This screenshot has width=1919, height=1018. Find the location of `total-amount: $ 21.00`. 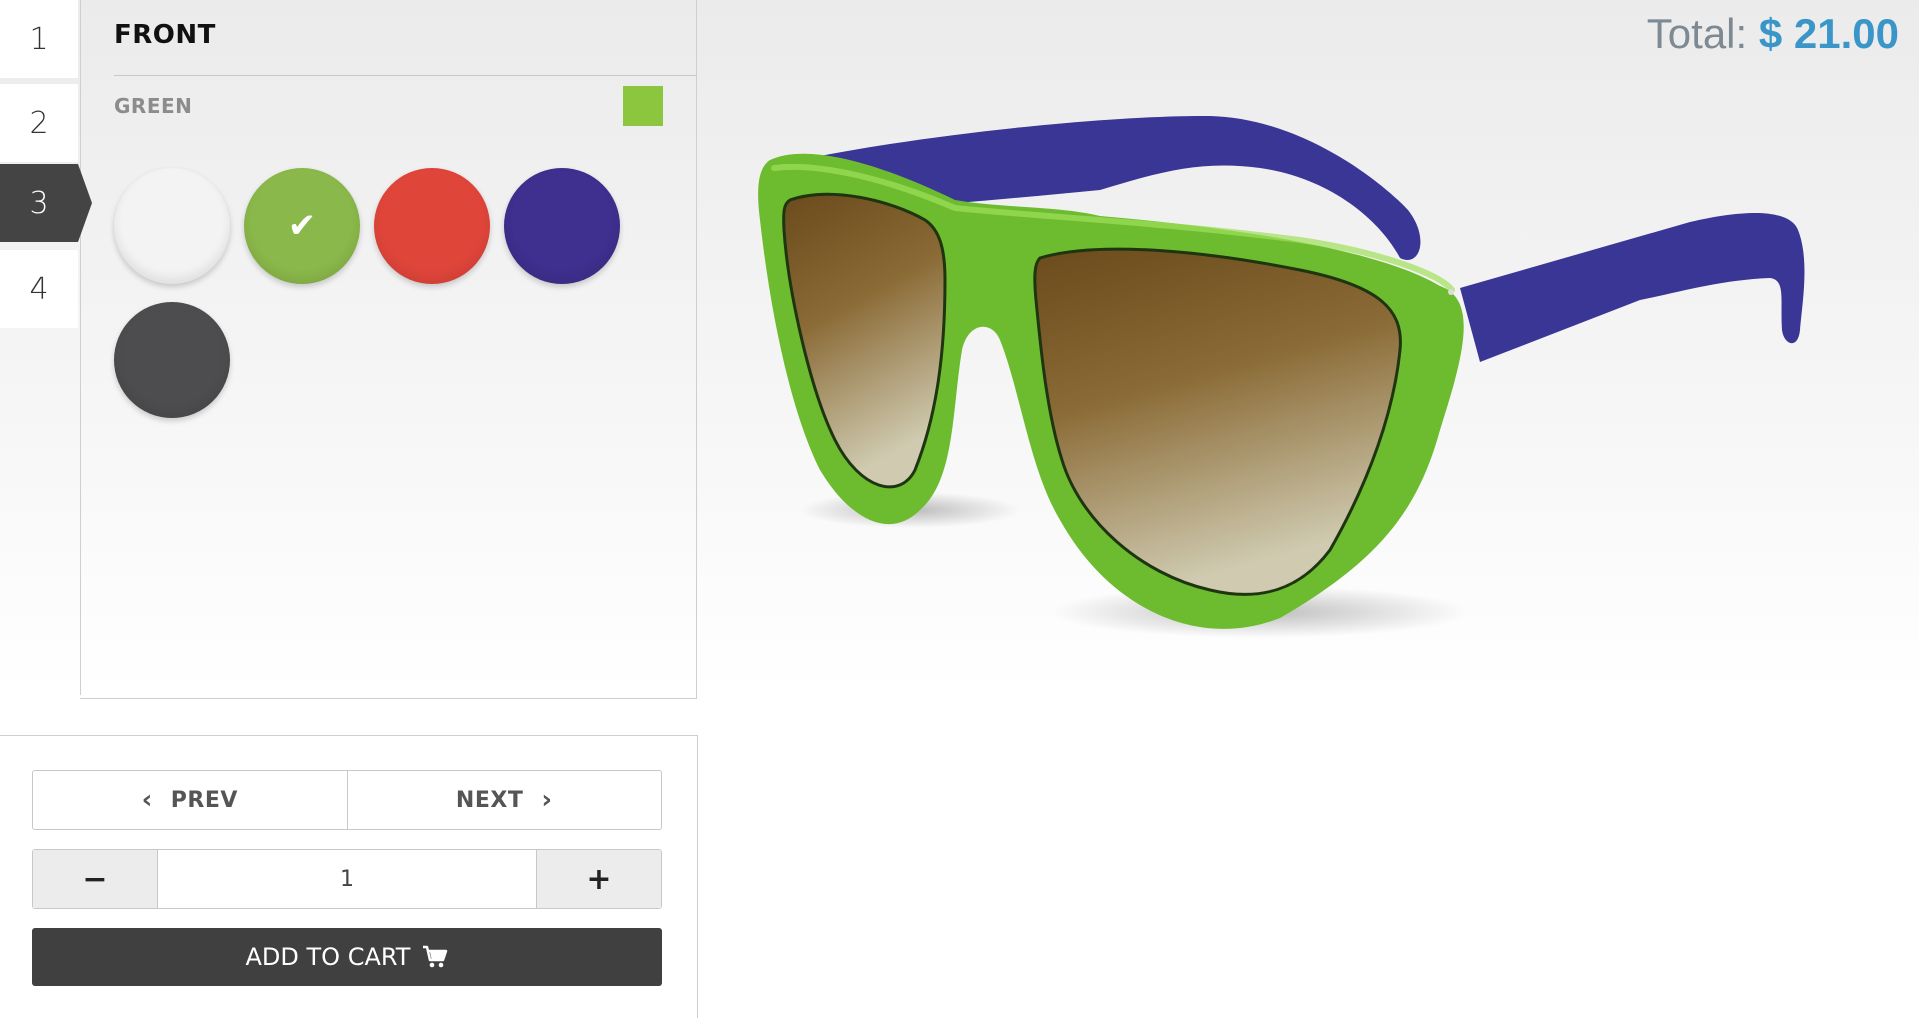

total-amount: $ 21.00 is located at coordinates (1828, 33).